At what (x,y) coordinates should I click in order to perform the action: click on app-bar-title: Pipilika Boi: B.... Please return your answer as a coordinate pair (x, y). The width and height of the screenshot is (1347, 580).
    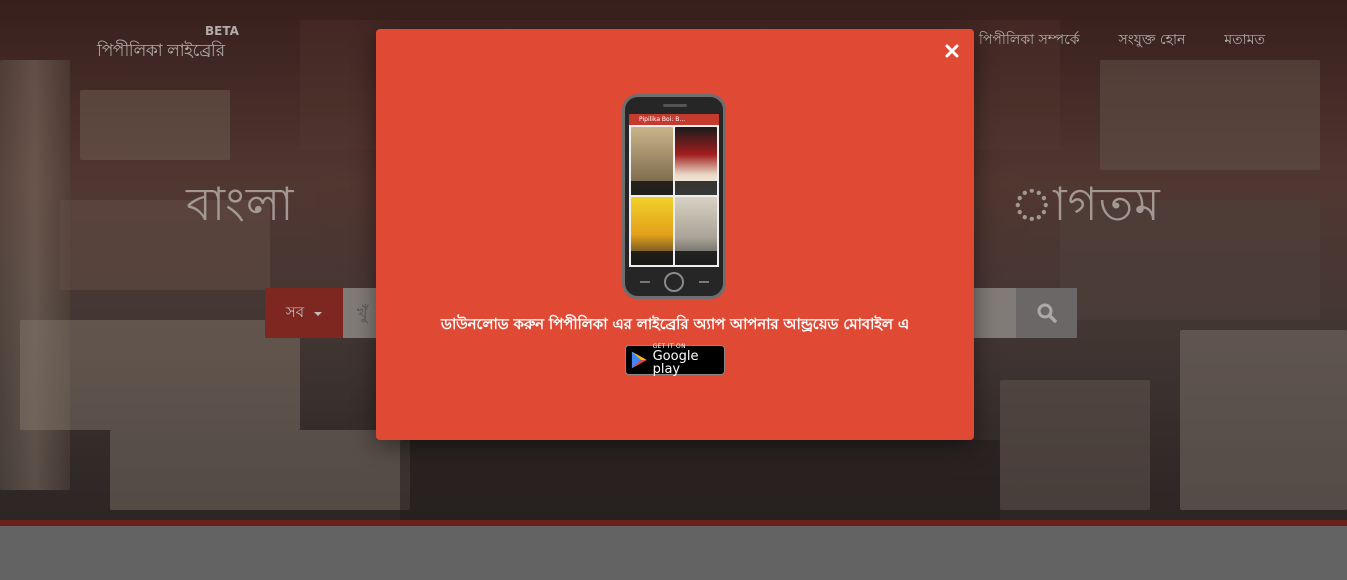
    Looking at the image, I should click on (674, 119).